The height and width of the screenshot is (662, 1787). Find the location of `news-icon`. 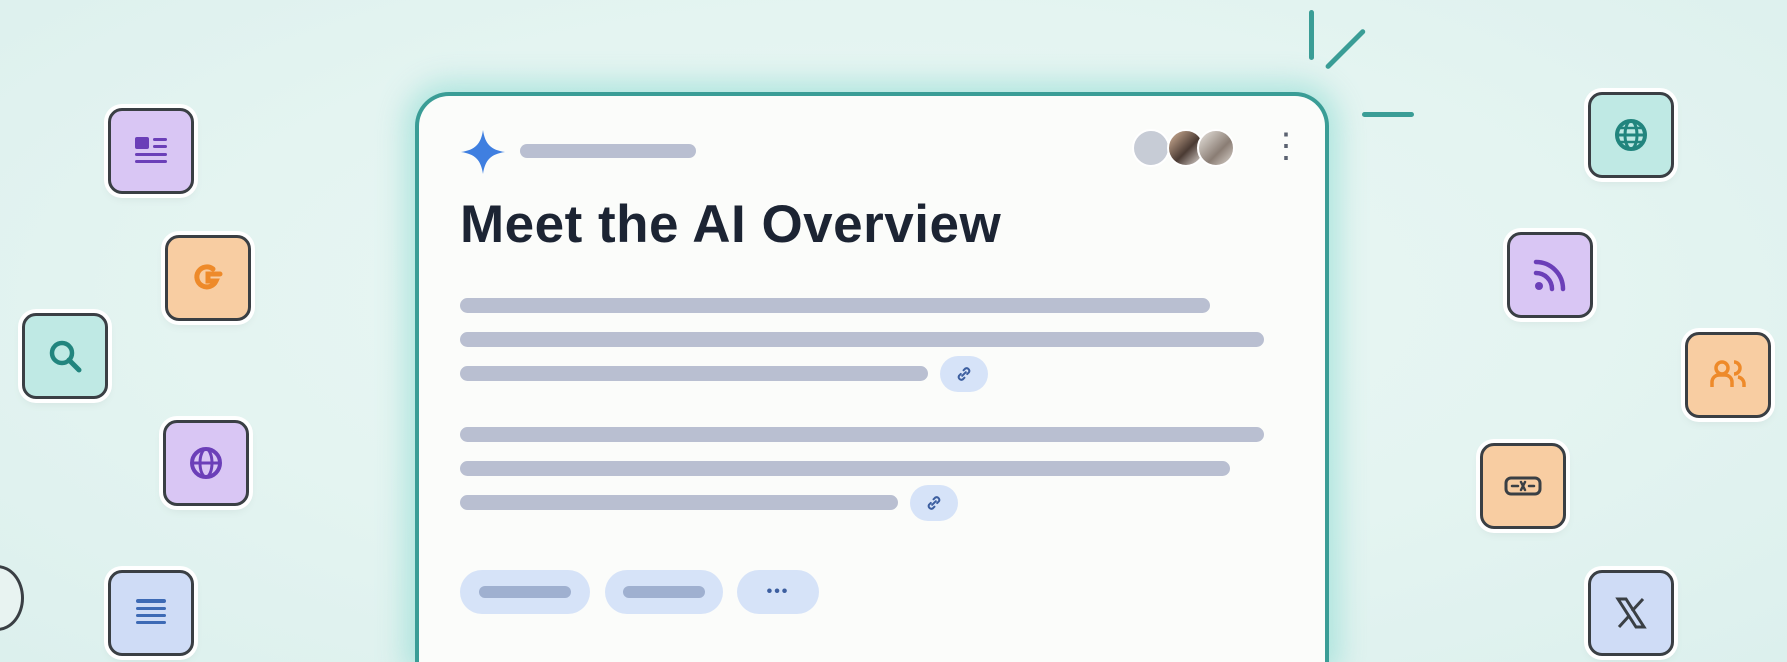

news-icon is located at coordinates (151, 151).